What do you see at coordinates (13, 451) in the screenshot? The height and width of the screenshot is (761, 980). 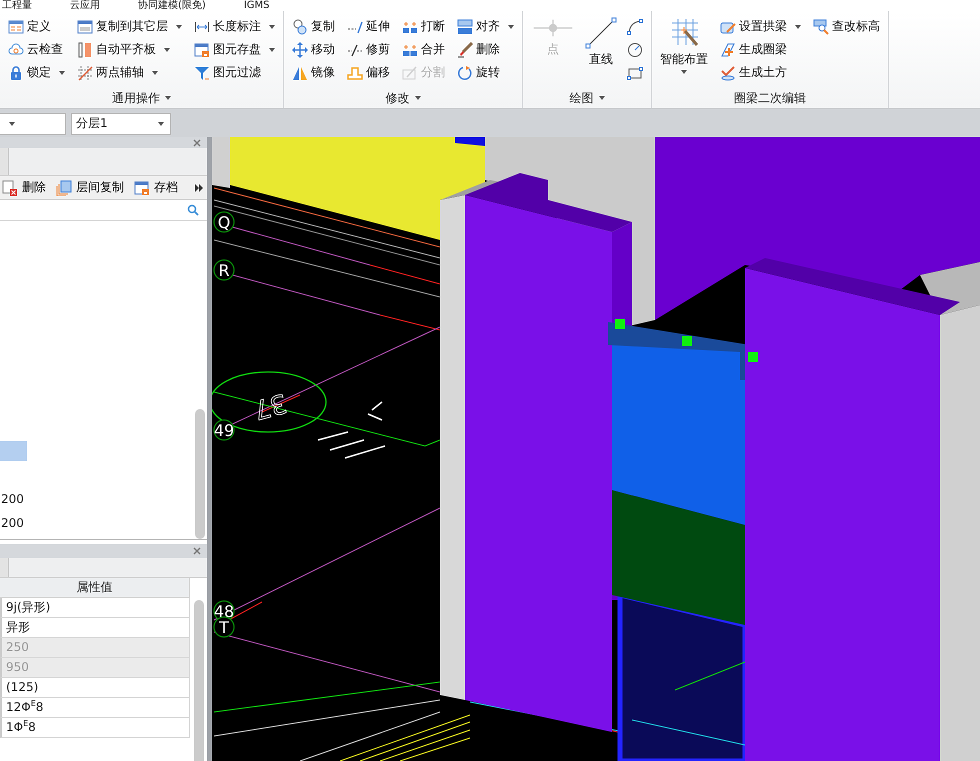 I see `list-row` at bounding box center [13, 451].